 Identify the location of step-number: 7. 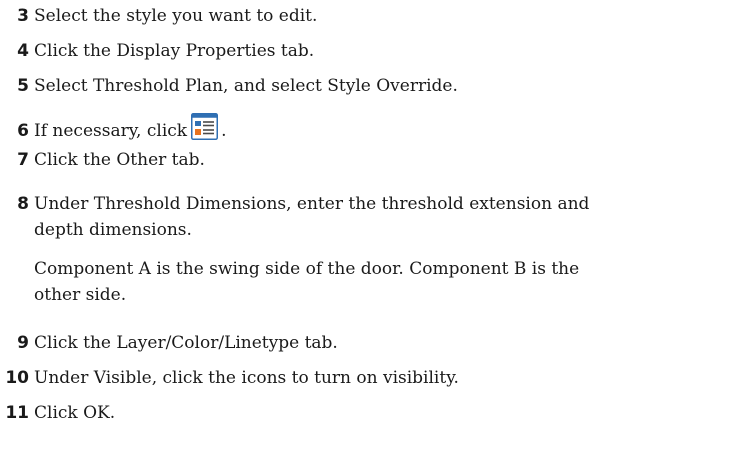
(23, 160).